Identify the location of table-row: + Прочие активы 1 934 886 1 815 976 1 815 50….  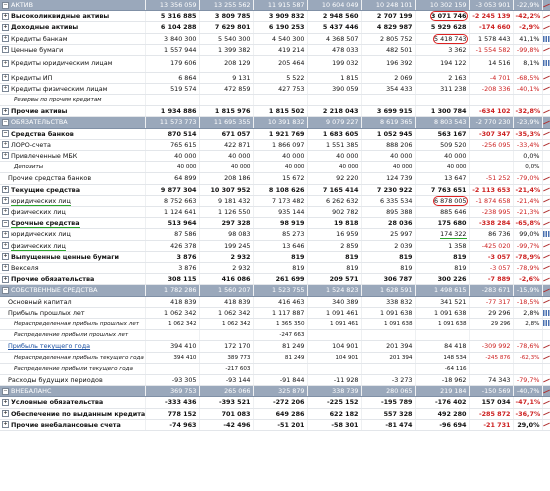
(275, 111).